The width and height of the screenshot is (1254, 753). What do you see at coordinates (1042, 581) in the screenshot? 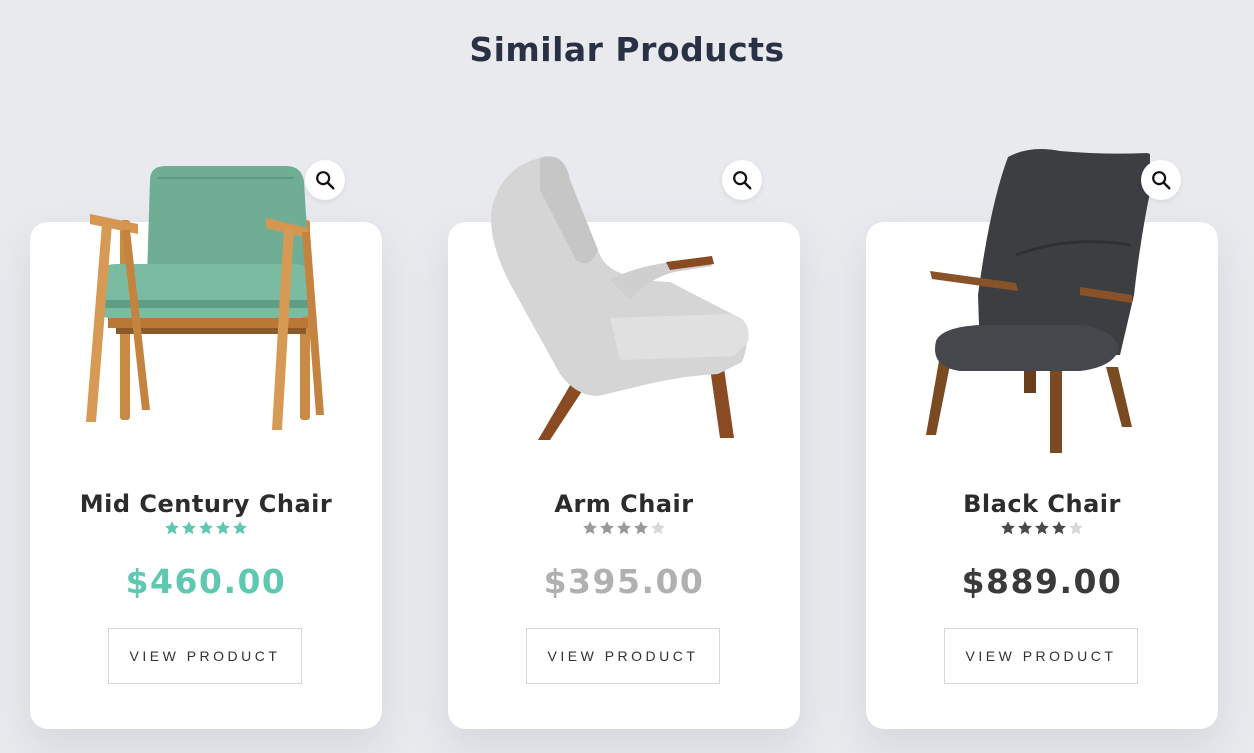
I see `product-price: $889.00` at bounding box center [1042, 581].